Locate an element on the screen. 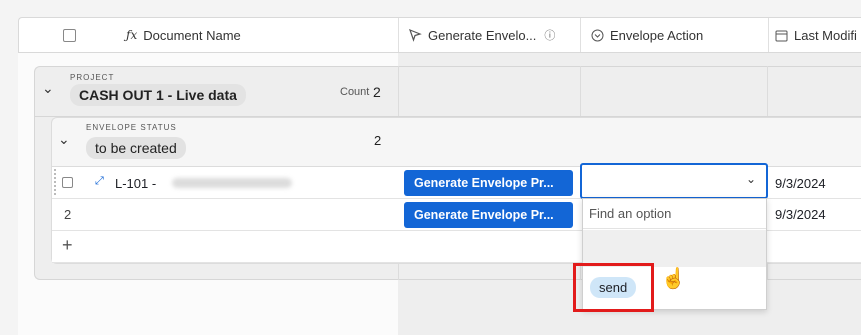 This screenshot has height=335, width=861. highlight-box is located at coordinates (613, 287).